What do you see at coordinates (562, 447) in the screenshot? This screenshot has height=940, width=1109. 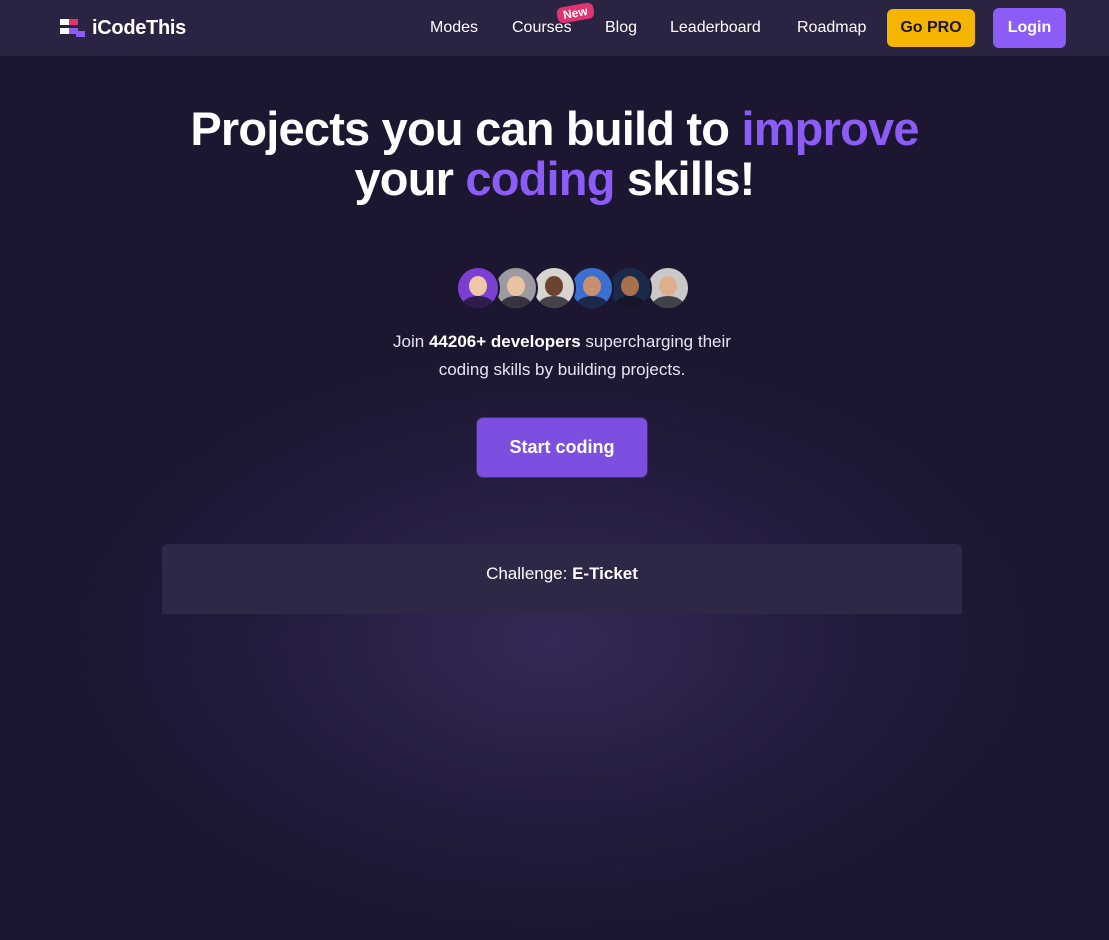 I see `start-coding-button: Start coding` at bounding box center [562, 447].